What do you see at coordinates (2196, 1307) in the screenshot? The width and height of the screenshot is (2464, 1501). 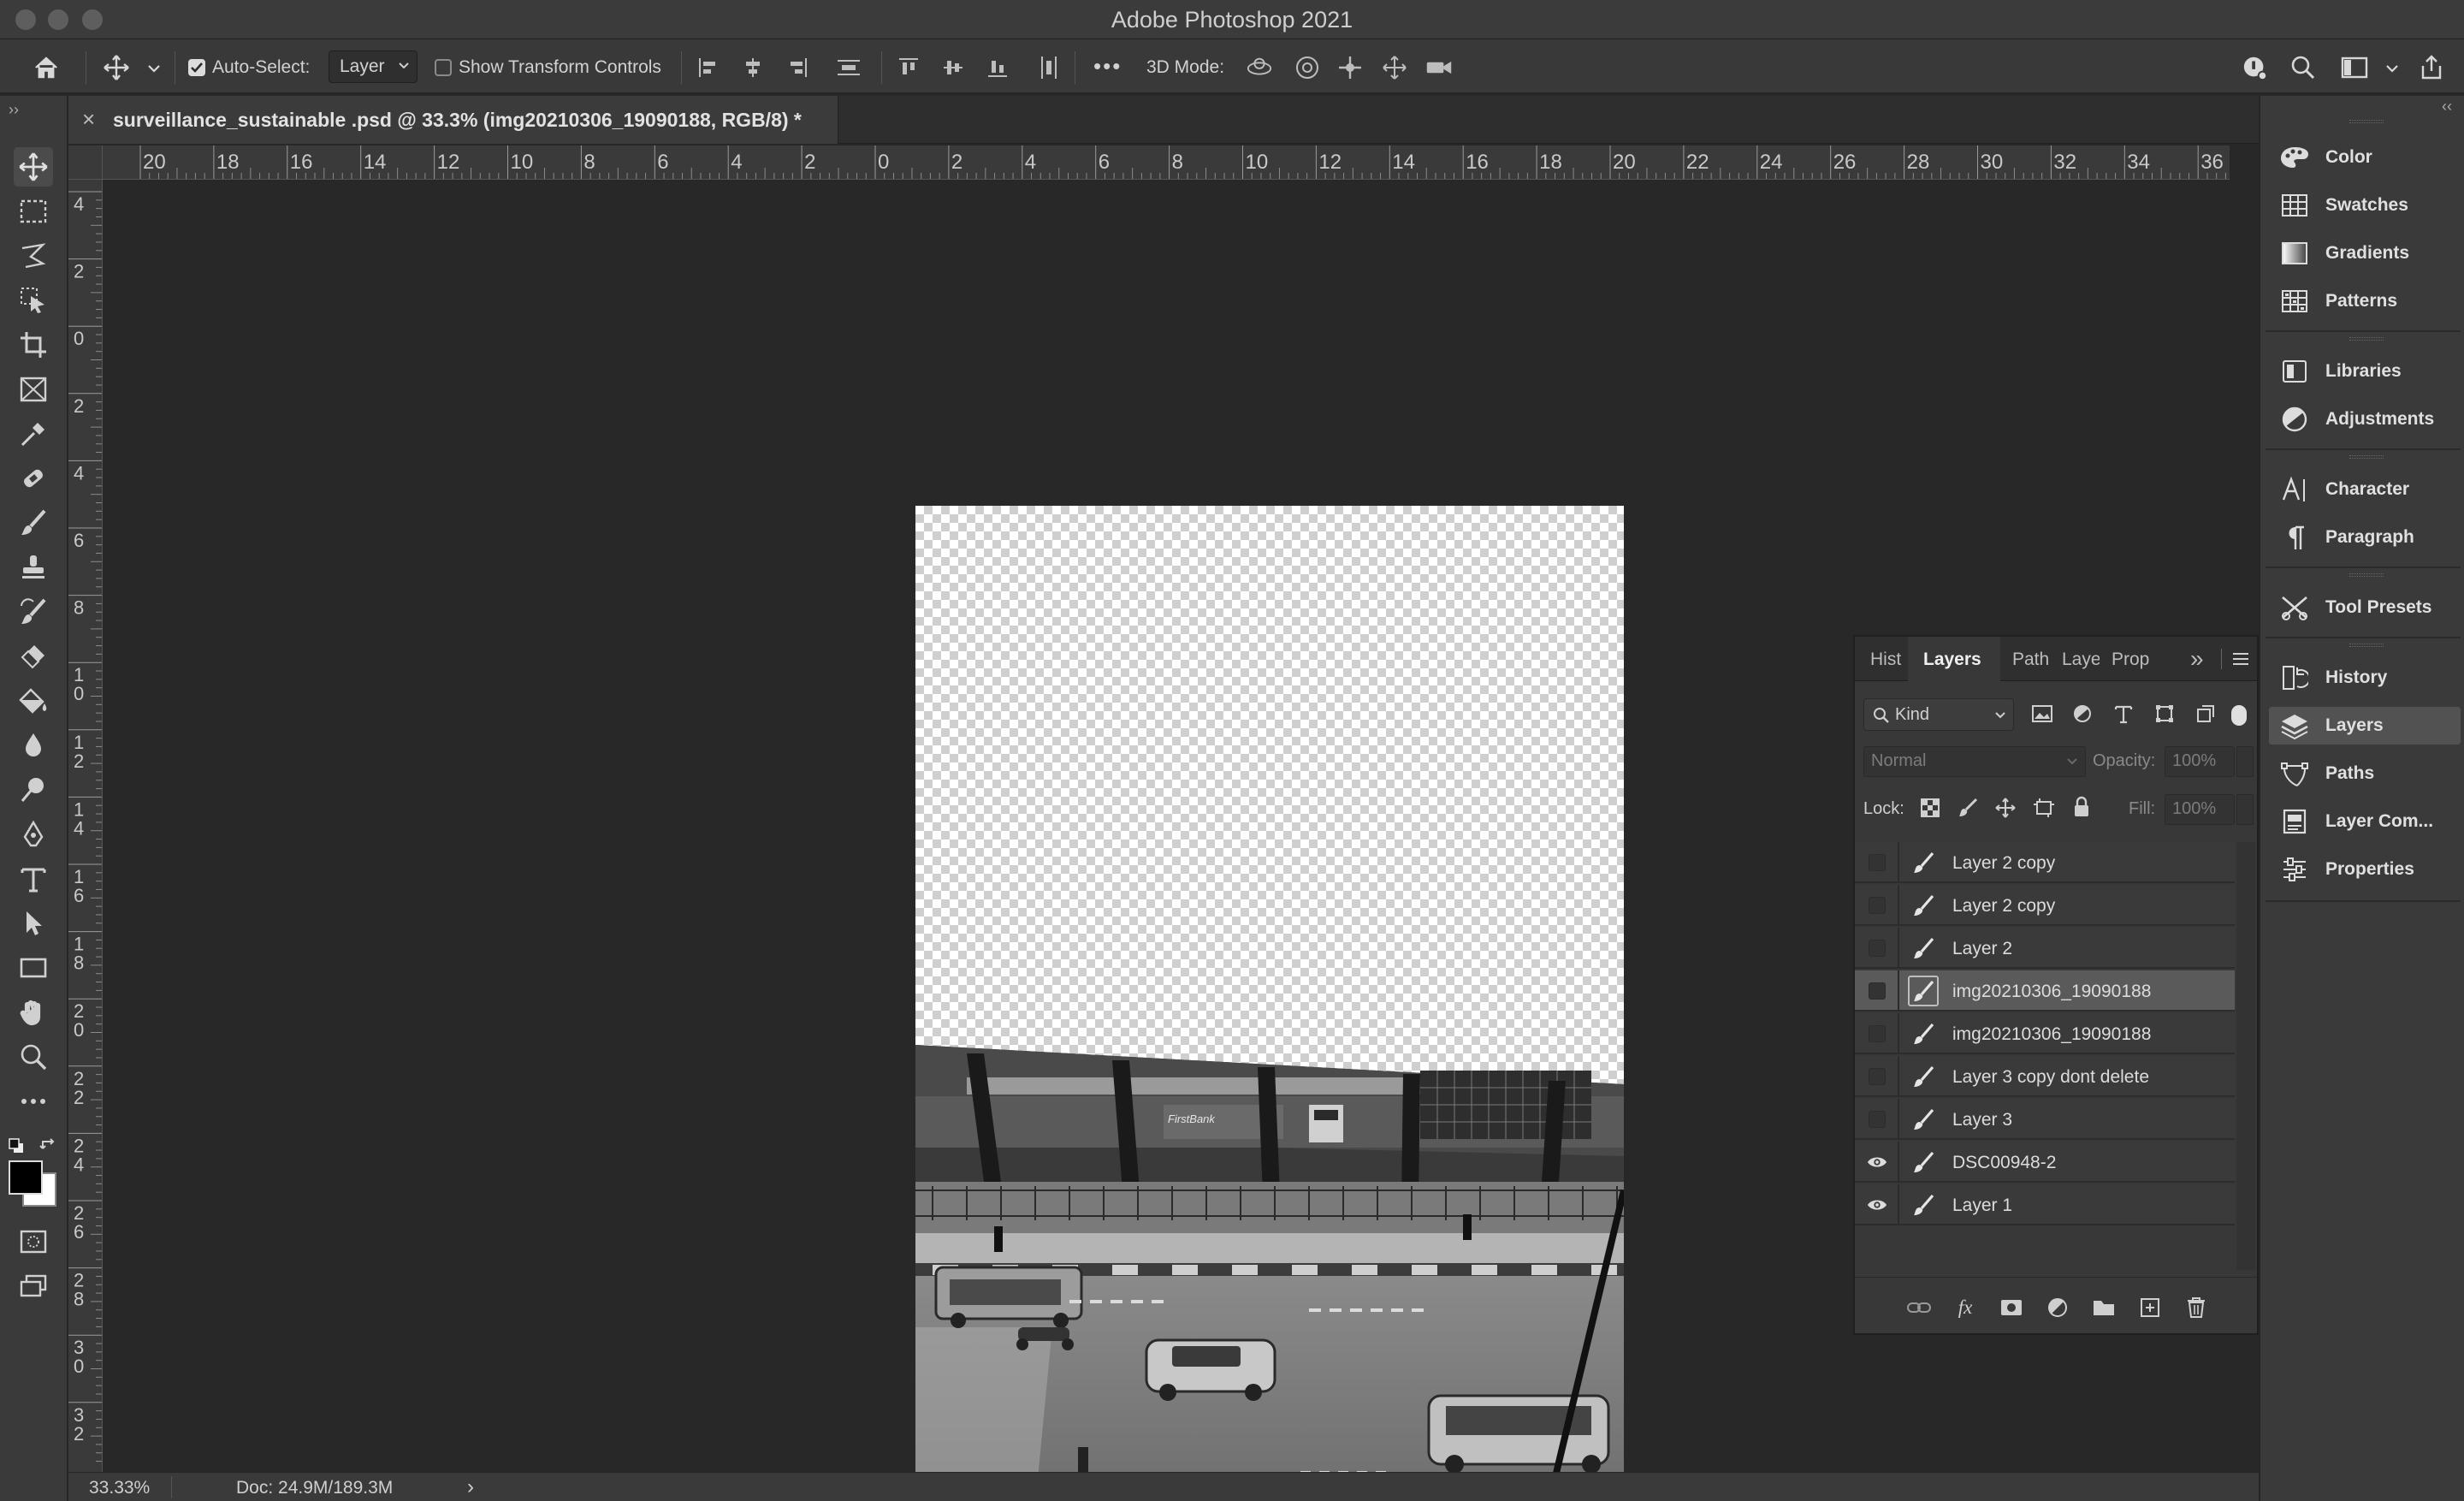 I see `delete-layer-trash-icon` at bounding box center [2196, 1307].